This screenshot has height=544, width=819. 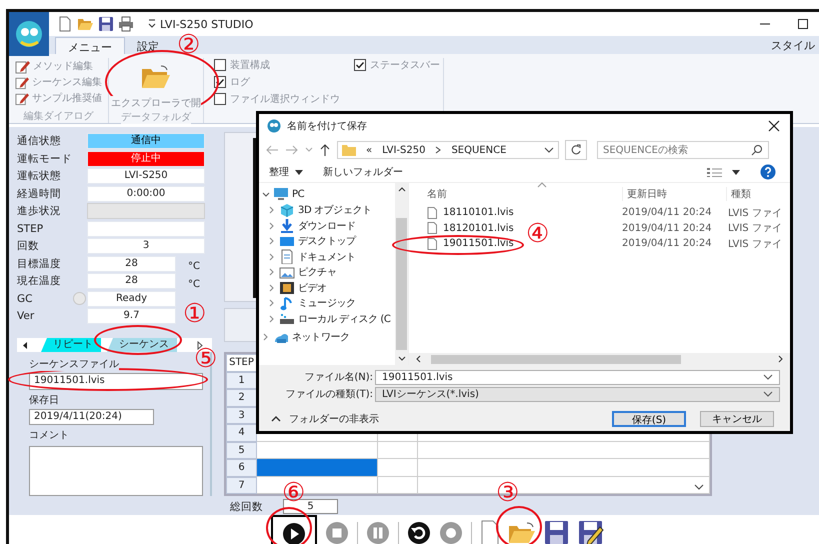 What do you see at coordinates (715, 172) in the screenshot?
I see `view-icon` at bounding box center [715, 172].